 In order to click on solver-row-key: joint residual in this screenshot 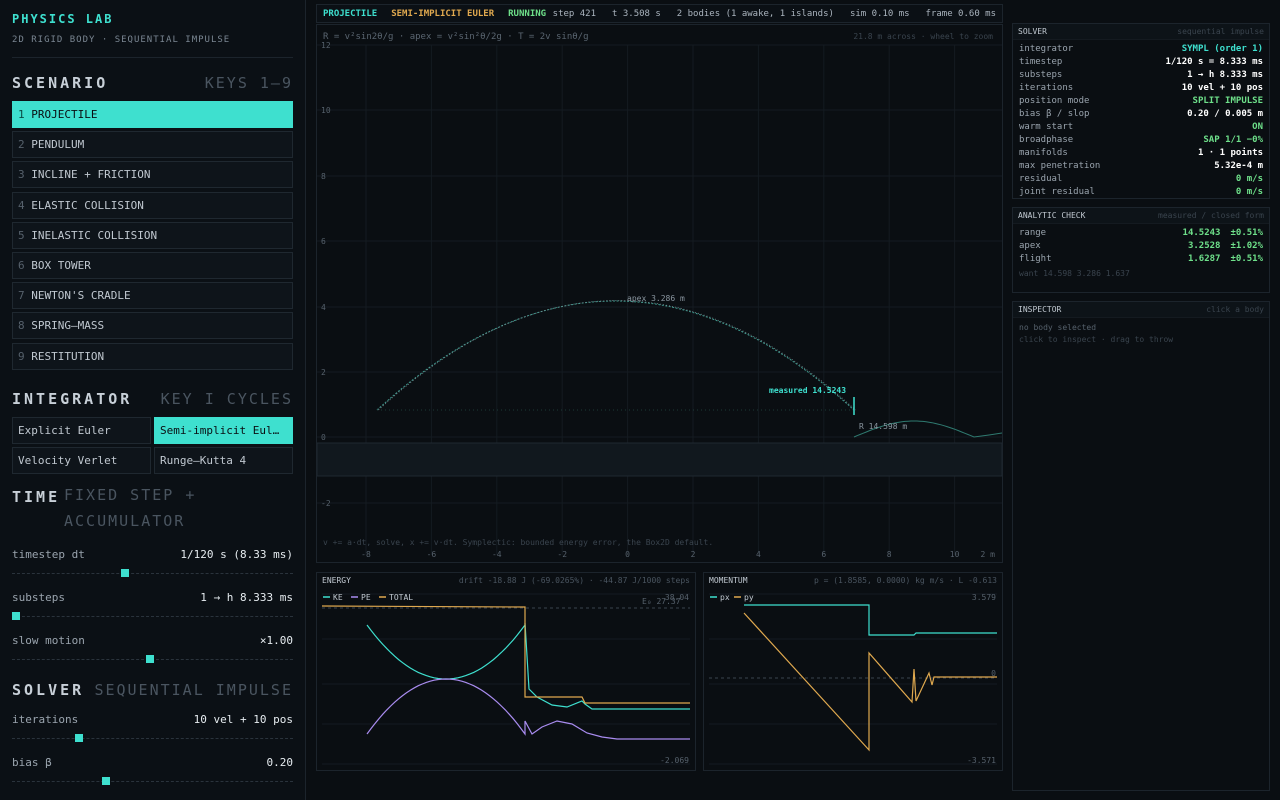, I will do `click(1057, 192)`.